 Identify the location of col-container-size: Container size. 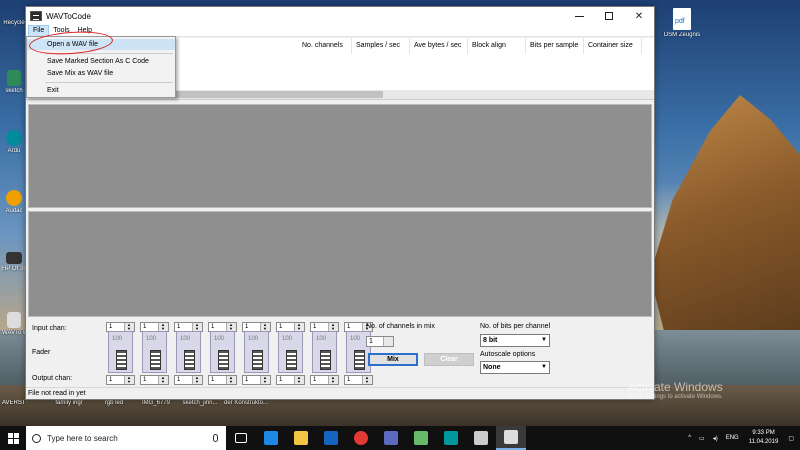
(613, 46).